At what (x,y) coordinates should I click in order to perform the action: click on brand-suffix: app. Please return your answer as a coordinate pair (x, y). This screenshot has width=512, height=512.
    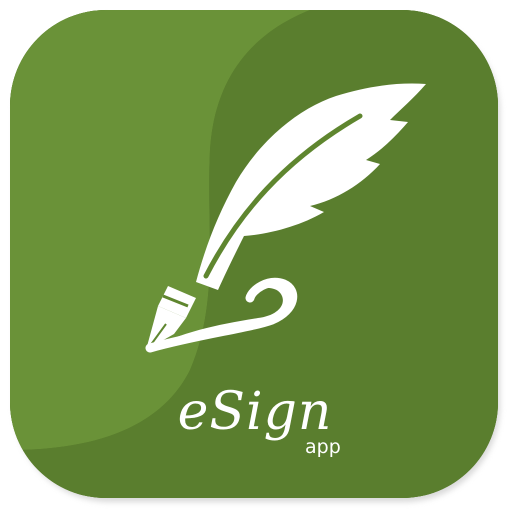
    Looking at the image, I should click on (323, 447).